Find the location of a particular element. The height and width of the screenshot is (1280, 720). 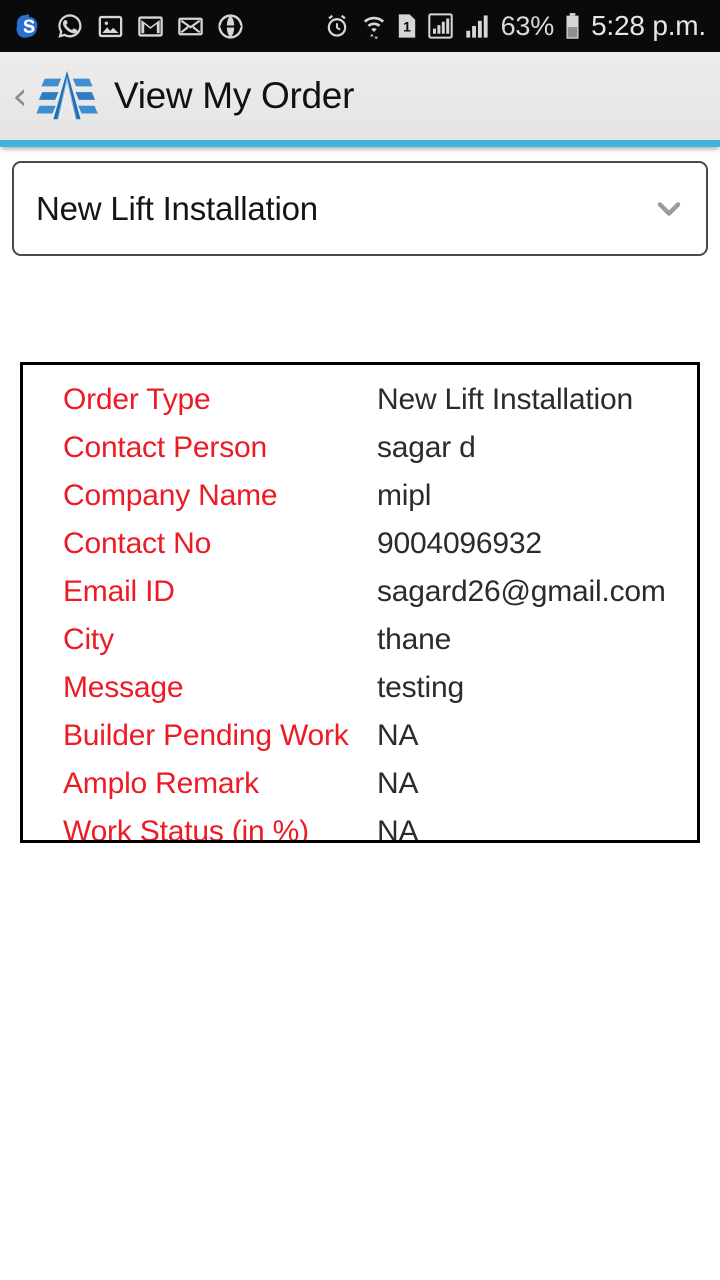

detail-label: Builder Pending Work is located at coordinates (206, 735).